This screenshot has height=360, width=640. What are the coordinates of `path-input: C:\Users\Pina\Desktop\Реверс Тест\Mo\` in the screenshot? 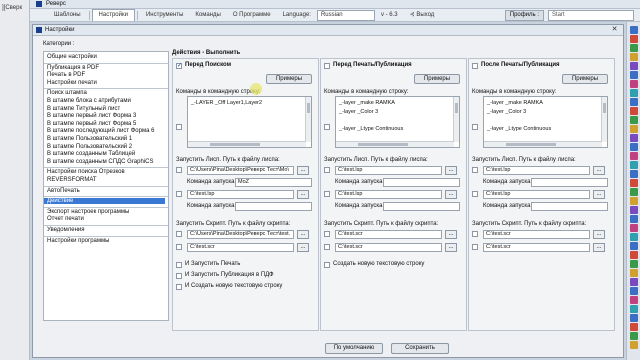 It's located at (240, 170).